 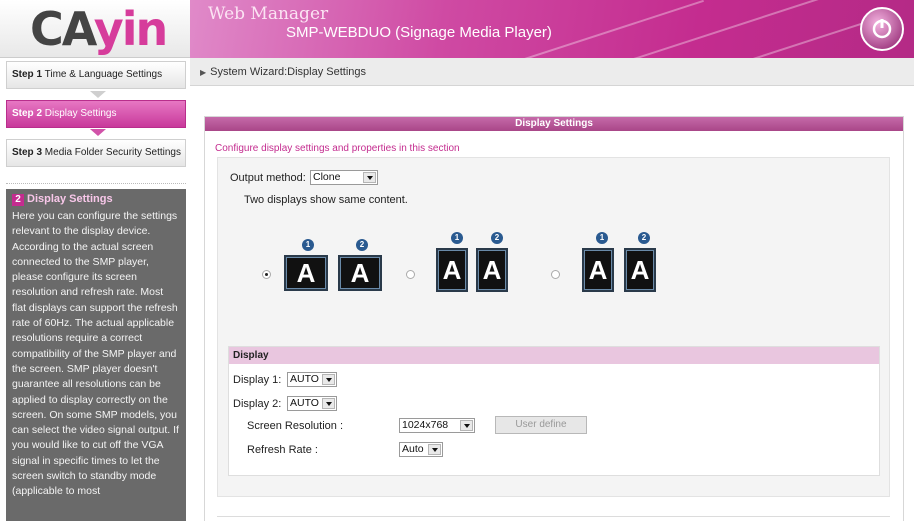 I want to click on logout-button, so click(x=882, y=29).